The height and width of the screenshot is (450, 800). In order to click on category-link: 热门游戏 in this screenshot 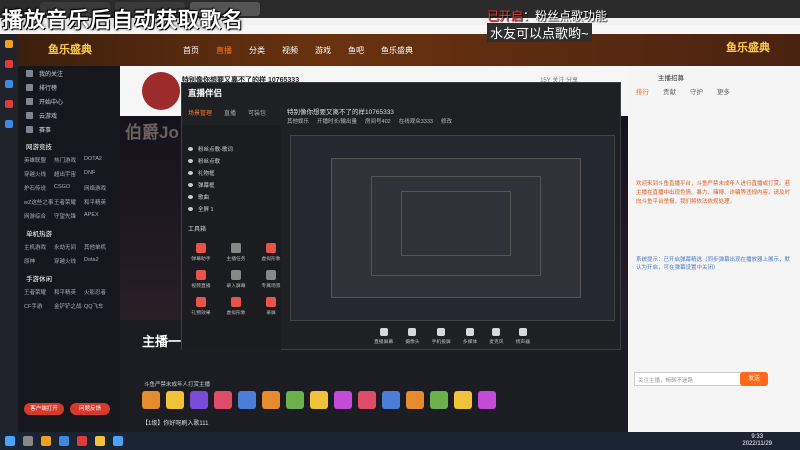, I will do `click(69, 160)`.